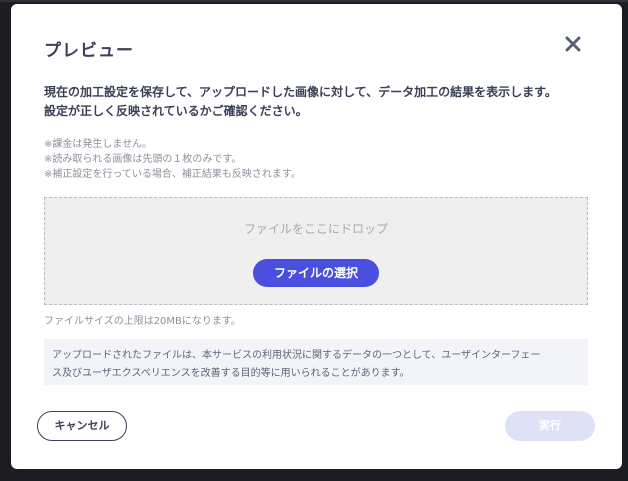  What do you see at coordinates (143, 159) in the screenshot?
I see `note-item: ※読み取られる画像は先頭の１枚のみです。` at bounding box center [143, 159].